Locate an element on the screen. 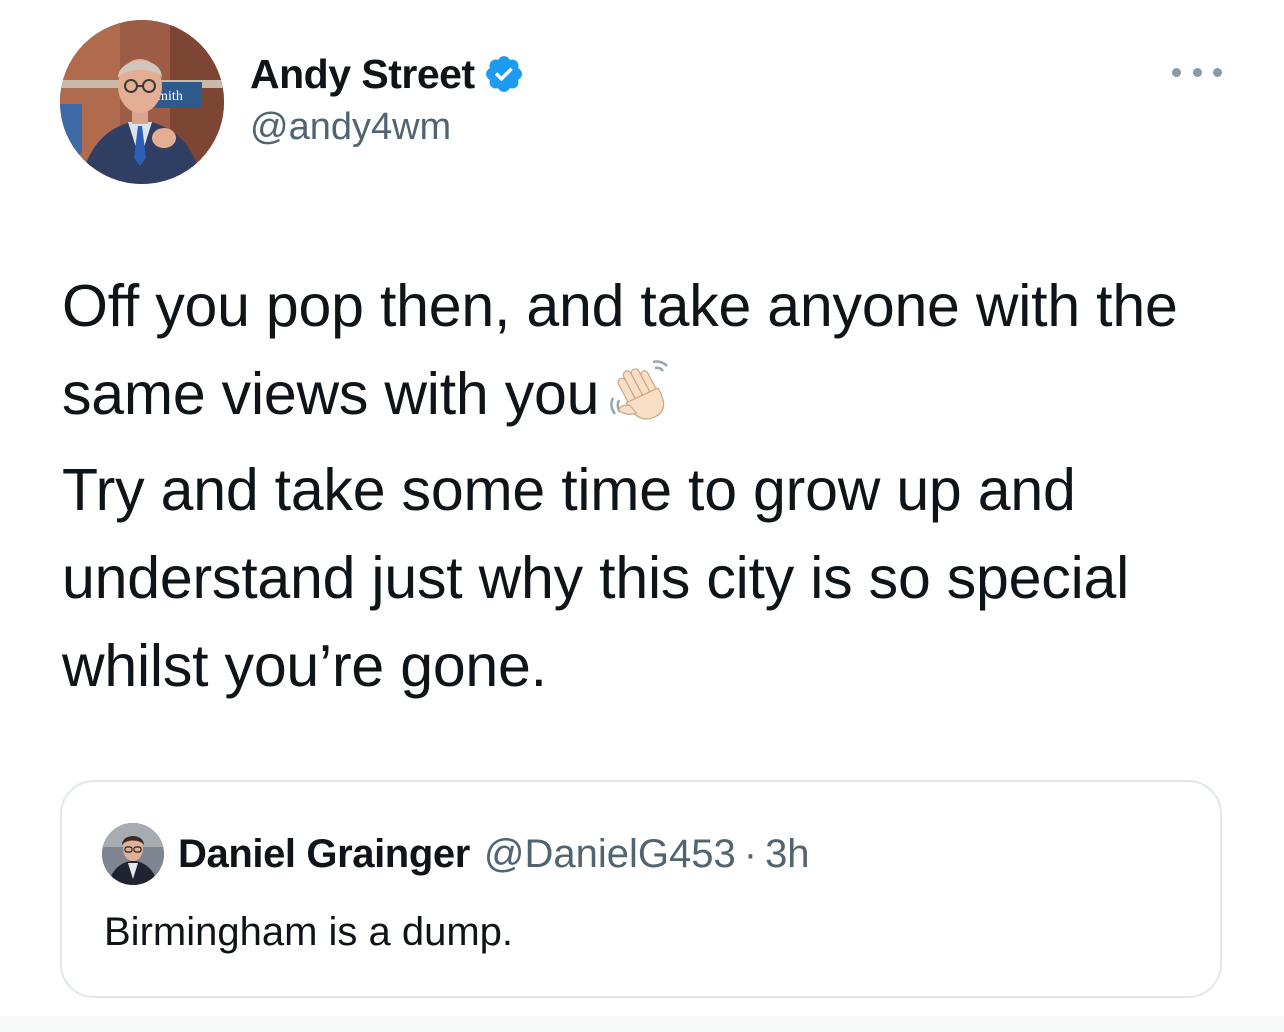 The height and width of the screenshot is (1032, 1284). quoted-tweet-text: Birmingham is a dump. is located at coordinates (309, 932).